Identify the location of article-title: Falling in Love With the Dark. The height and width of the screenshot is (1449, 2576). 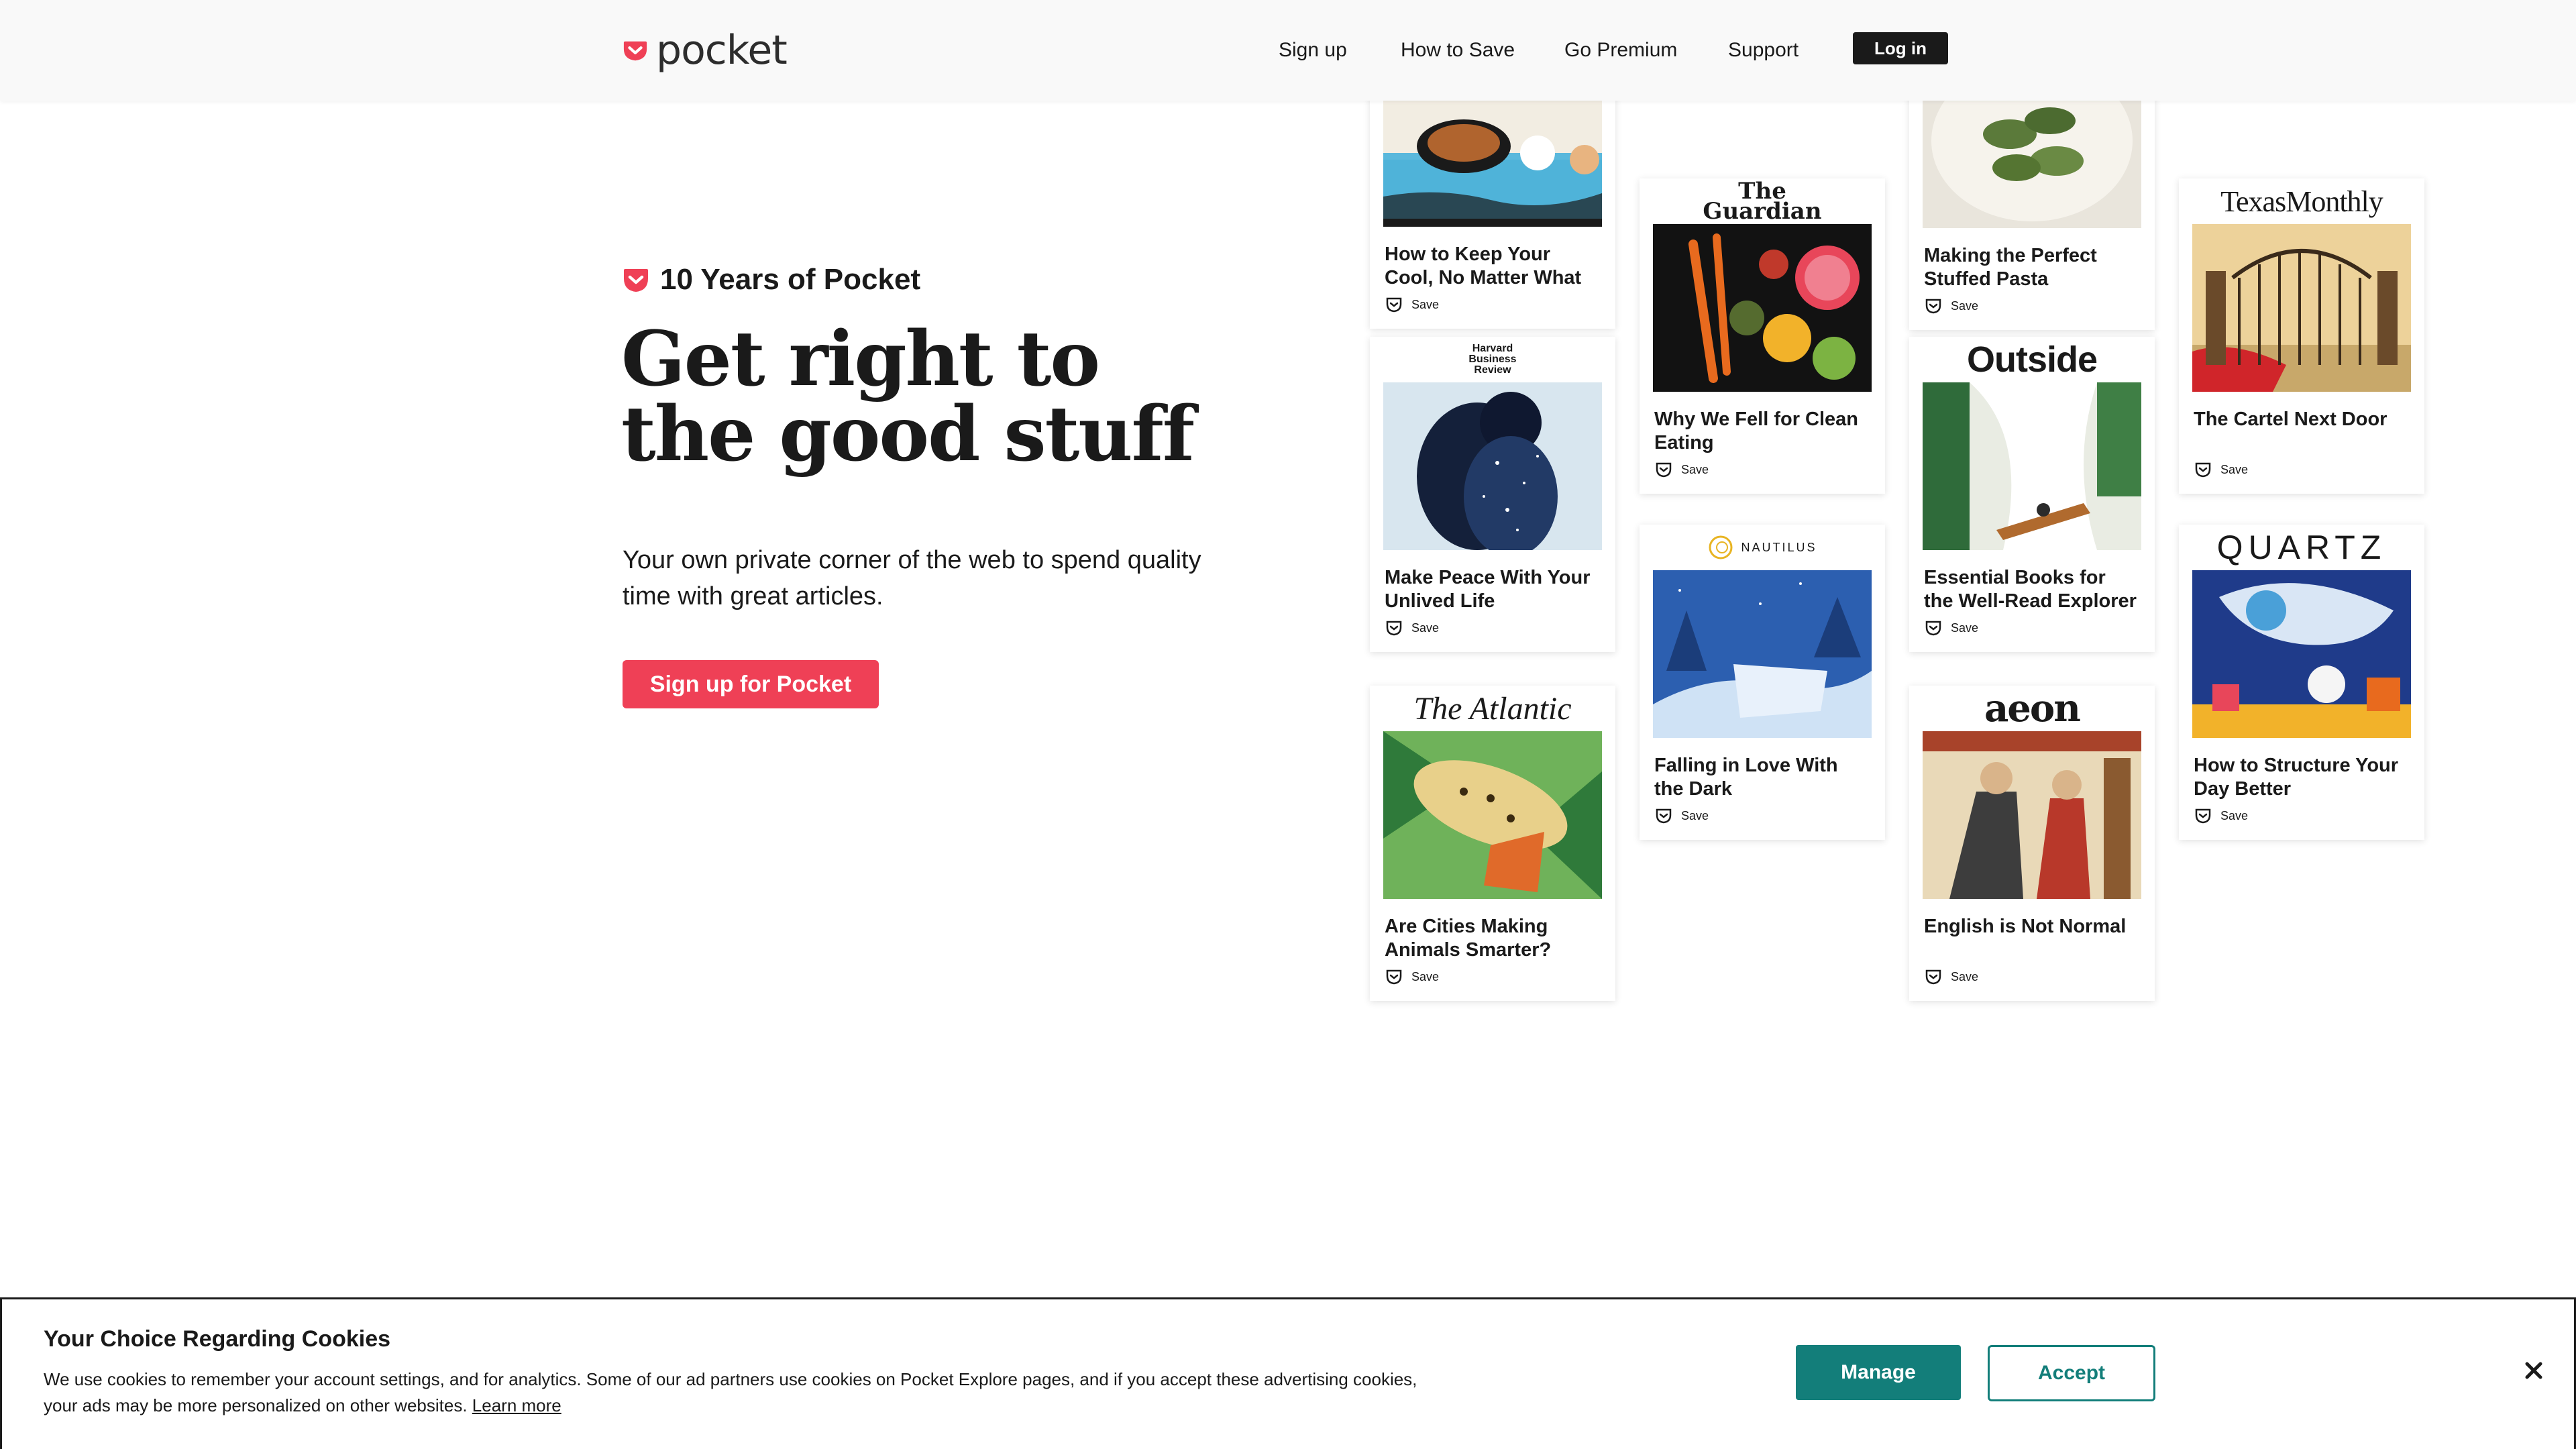
(1762, 770).